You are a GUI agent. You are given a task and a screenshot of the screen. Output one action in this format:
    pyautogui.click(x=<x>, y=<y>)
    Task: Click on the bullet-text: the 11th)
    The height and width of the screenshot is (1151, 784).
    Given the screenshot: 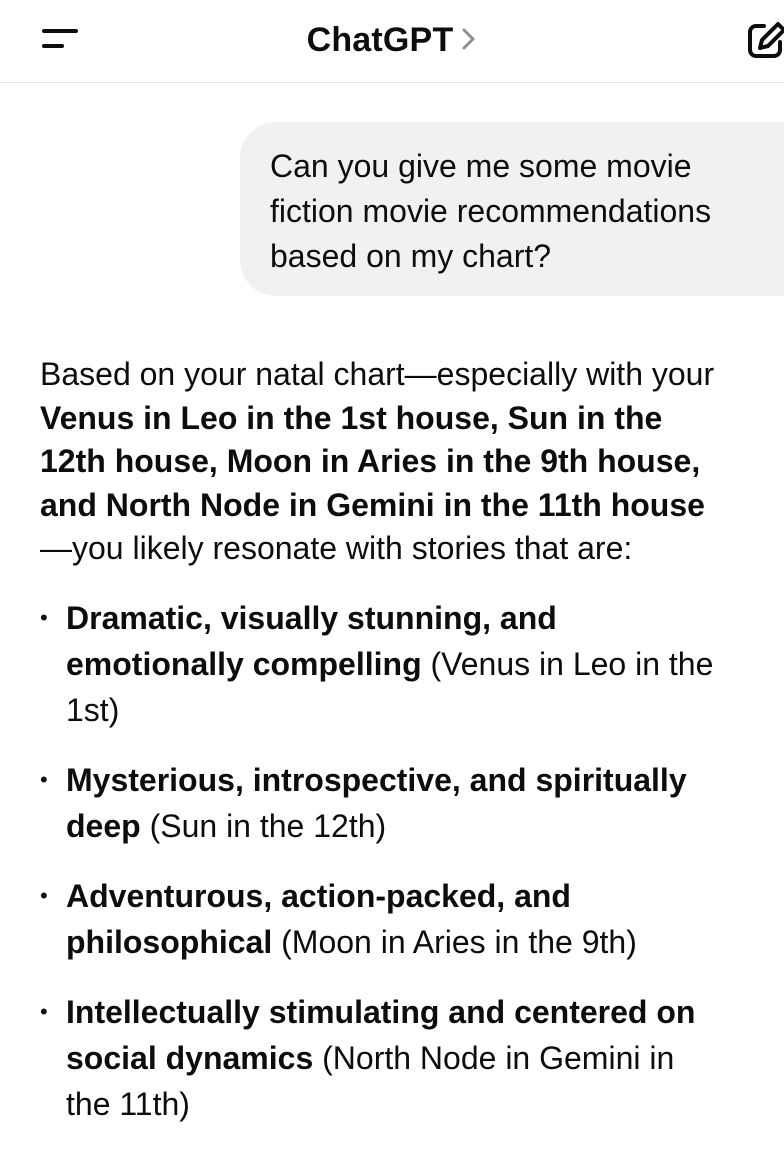 What is the action you would take?
    pyautogui.click(x=128, y=1103)
    